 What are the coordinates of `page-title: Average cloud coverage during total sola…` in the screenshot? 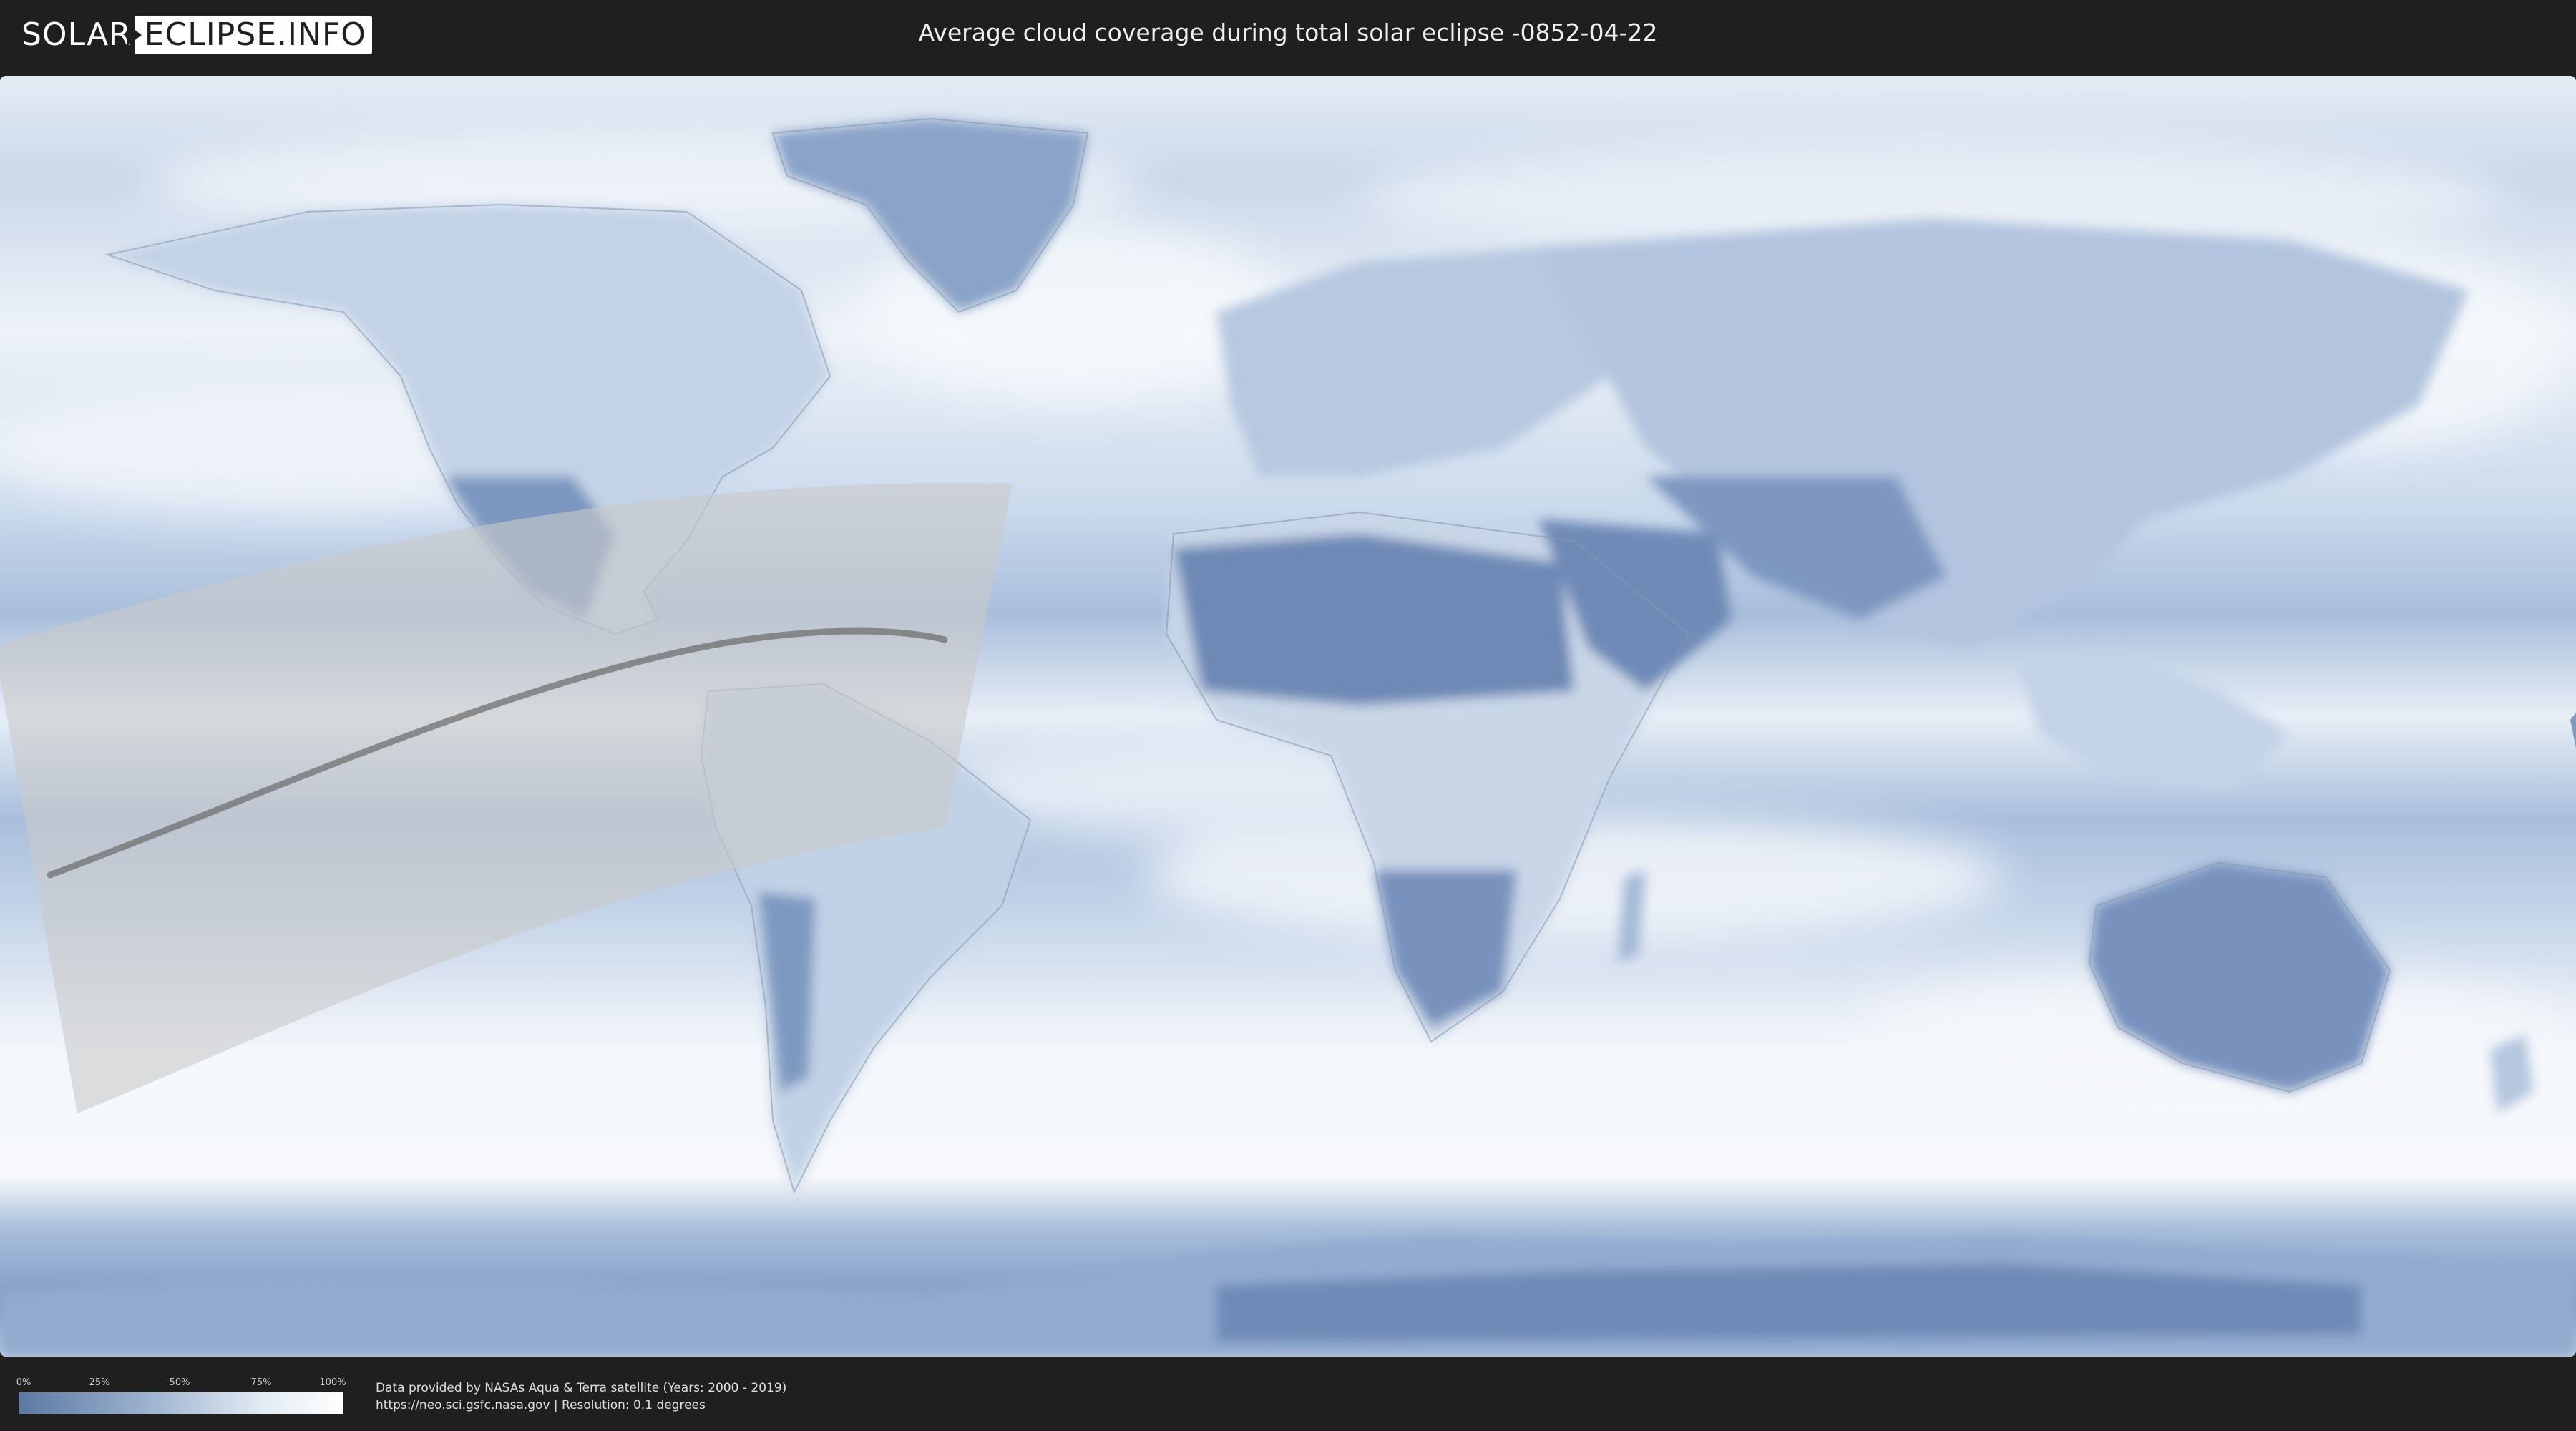 It's located at (1288, 33).